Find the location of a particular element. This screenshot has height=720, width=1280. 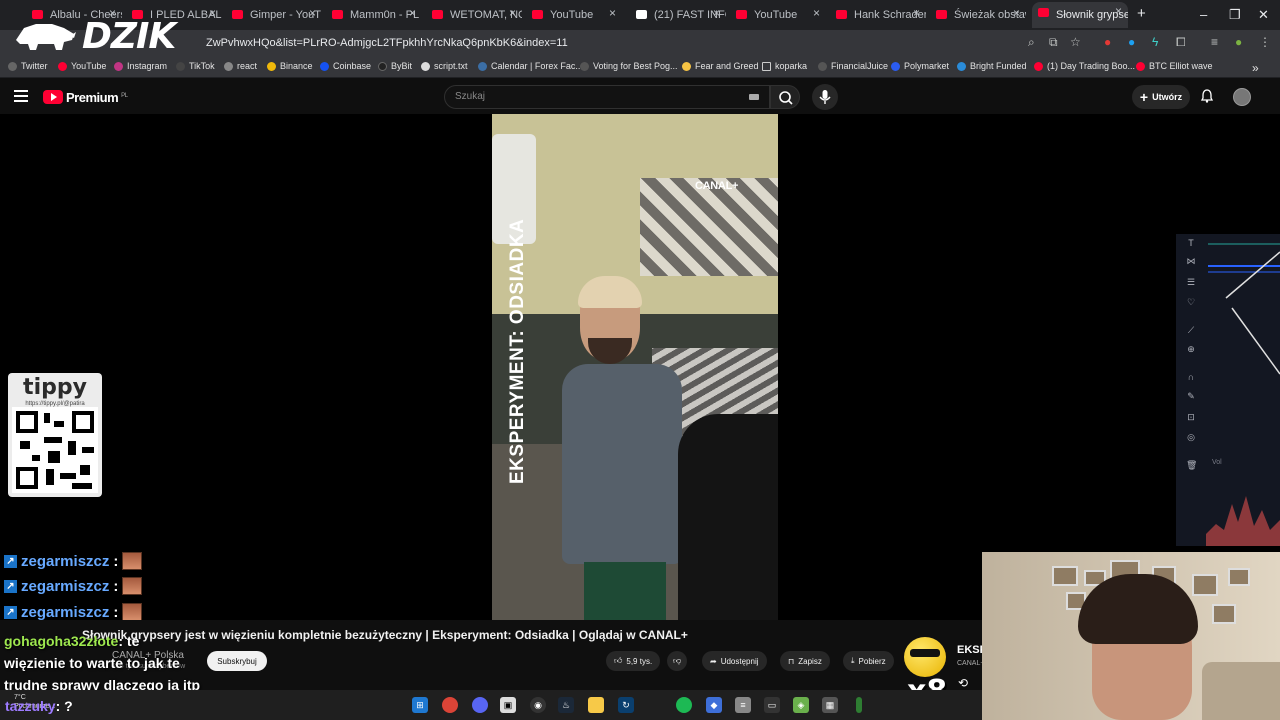

windows-start-icon: ⊞ is located at coordinates (420, 705).